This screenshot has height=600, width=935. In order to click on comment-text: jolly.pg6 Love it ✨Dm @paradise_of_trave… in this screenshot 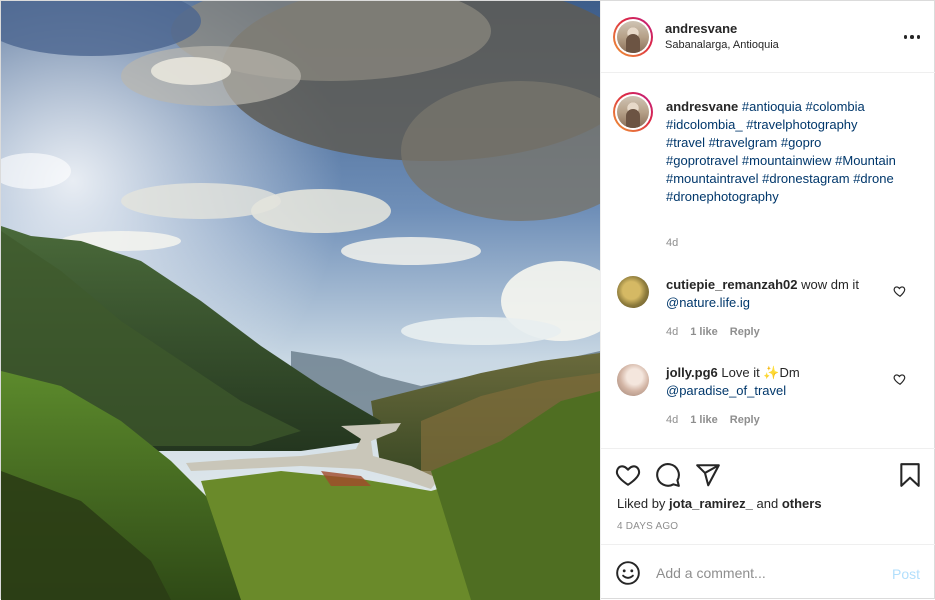, I will do `click(773, 382)`.